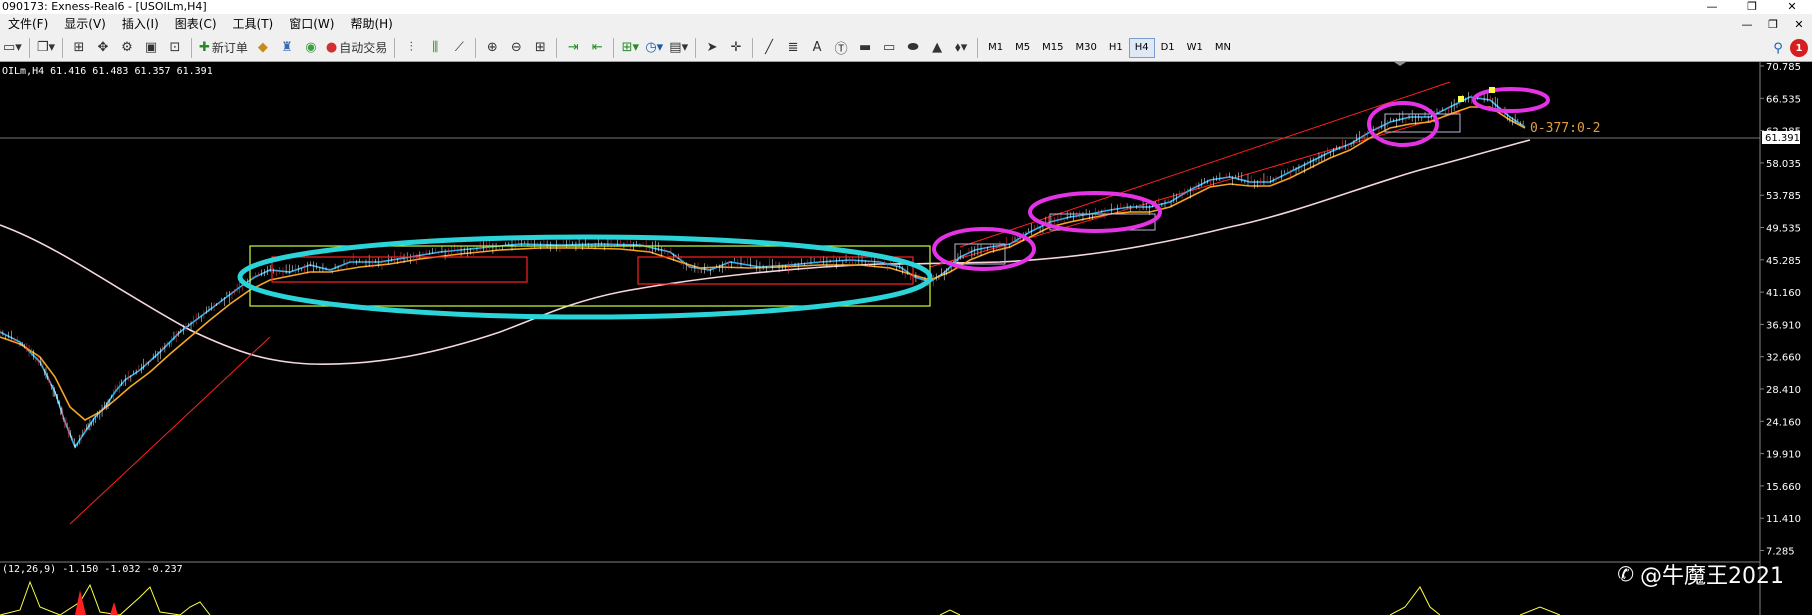  What do you see at coordinates (1783, 261) in the screenshot?
I see `price-axis-label: 45.285` at bounding box center [1783, 261].